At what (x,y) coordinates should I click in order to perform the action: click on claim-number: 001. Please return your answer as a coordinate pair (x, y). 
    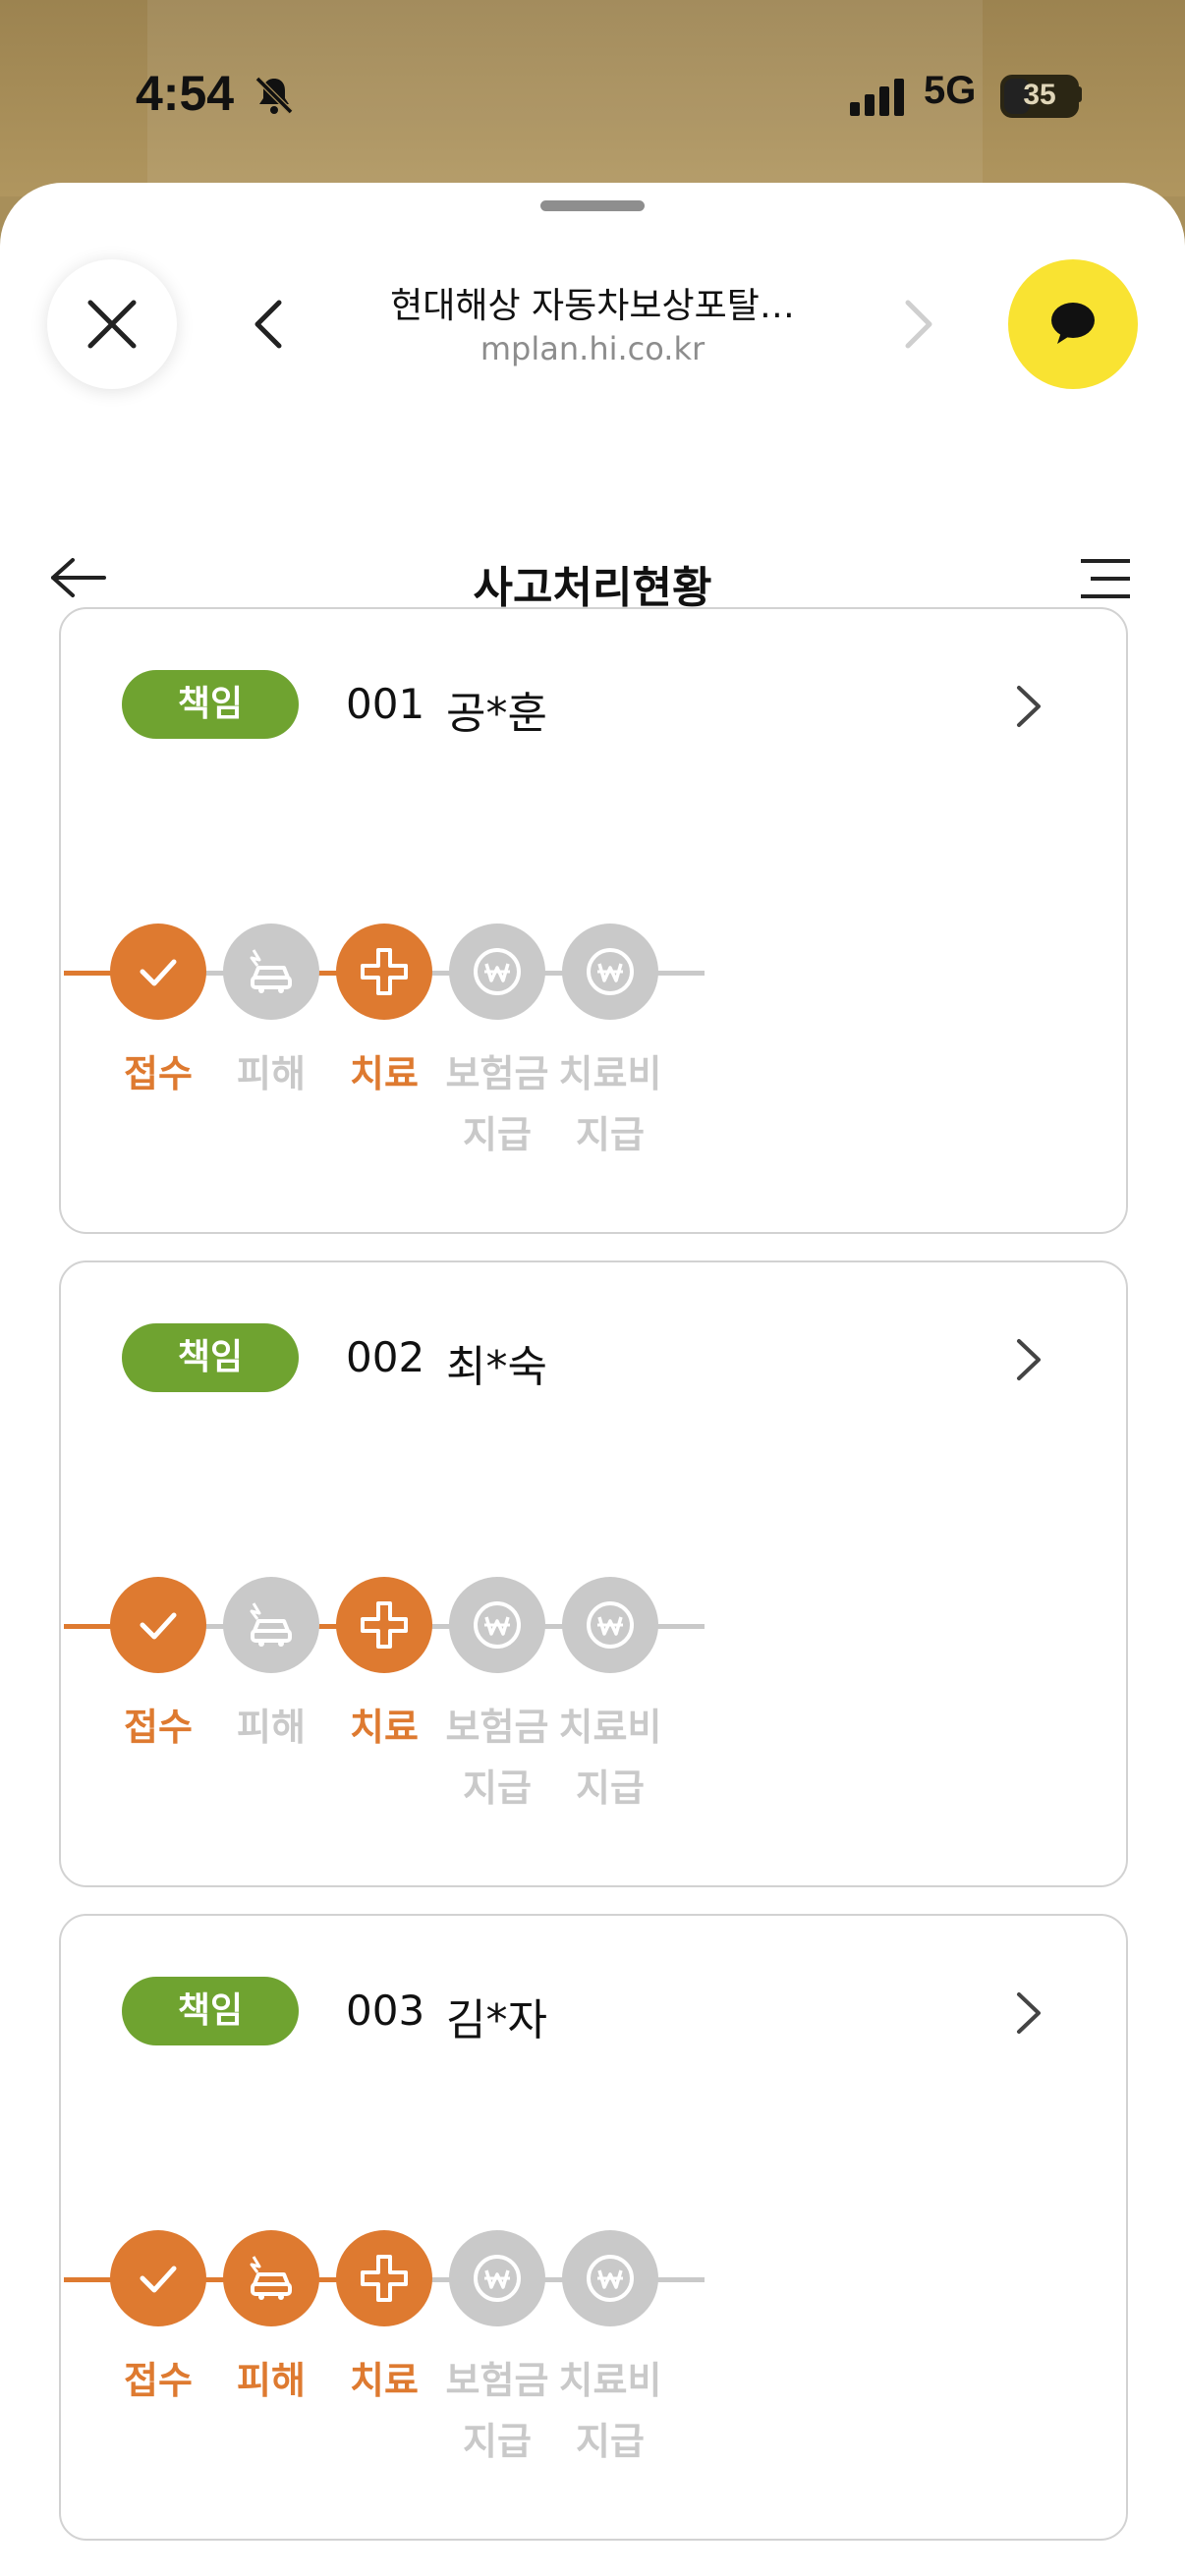
    Looking at the image, I should click on (385, 704).